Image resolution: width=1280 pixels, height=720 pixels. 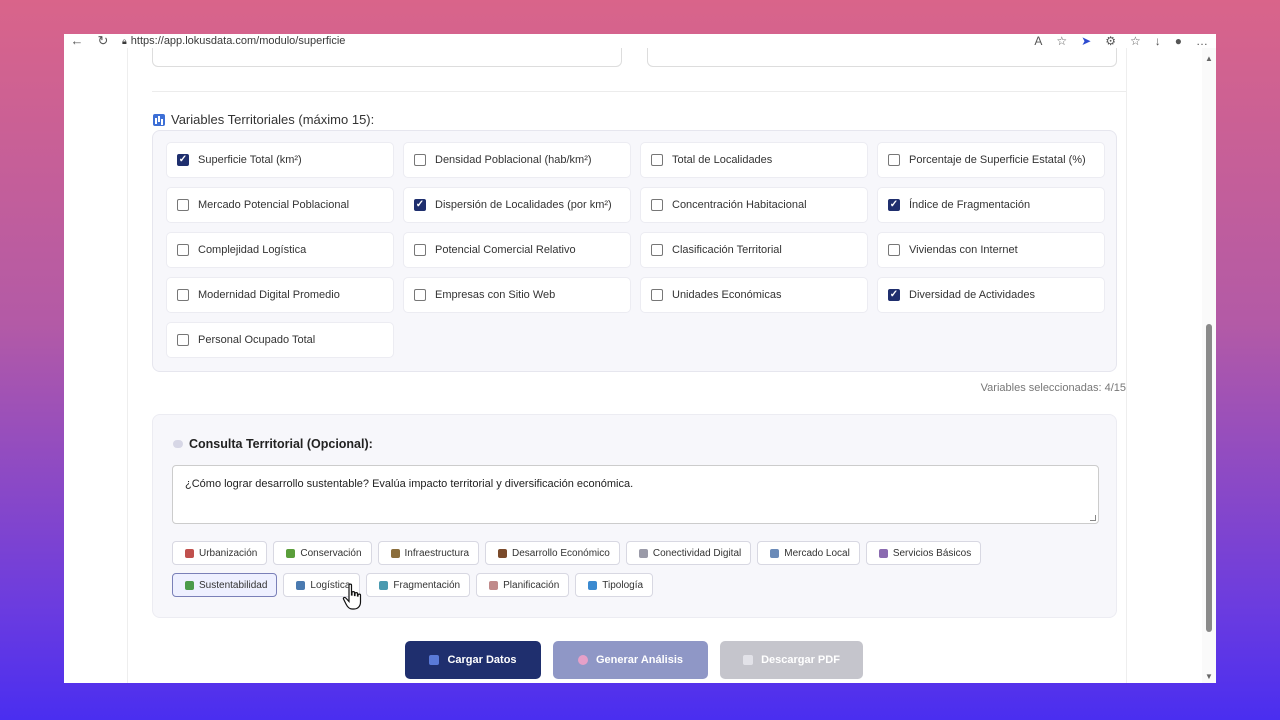 I want to click on variable-option: Total de Localidades, so click(x=754, y=160).